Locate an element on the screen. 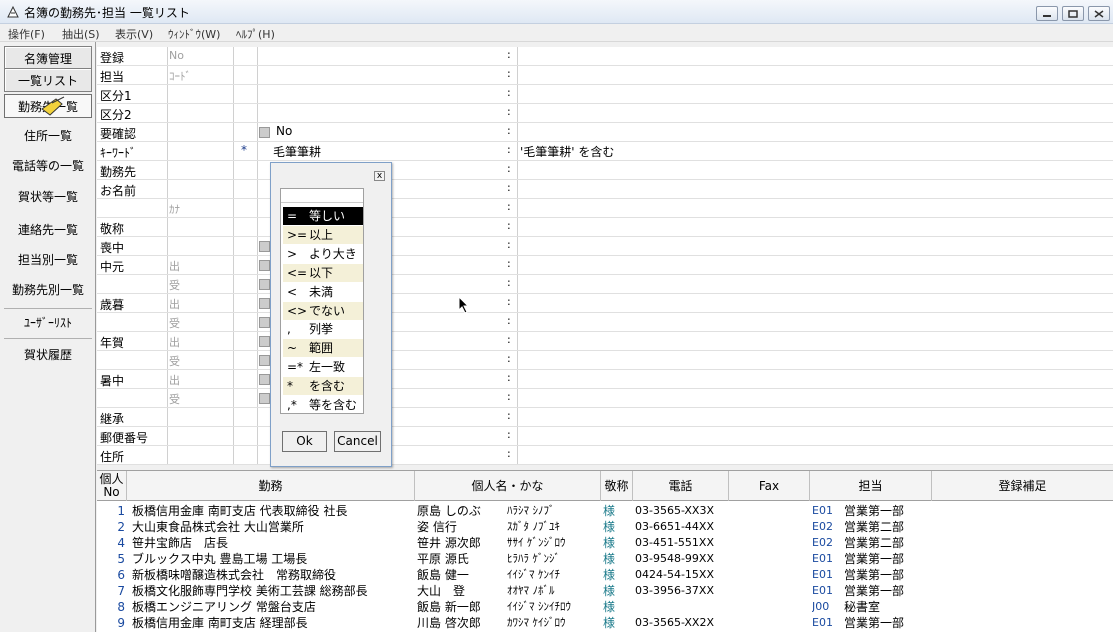 The width and height of the screenshot is (1113, 632). operator-label: を含む is located at coordinates (327, 386).